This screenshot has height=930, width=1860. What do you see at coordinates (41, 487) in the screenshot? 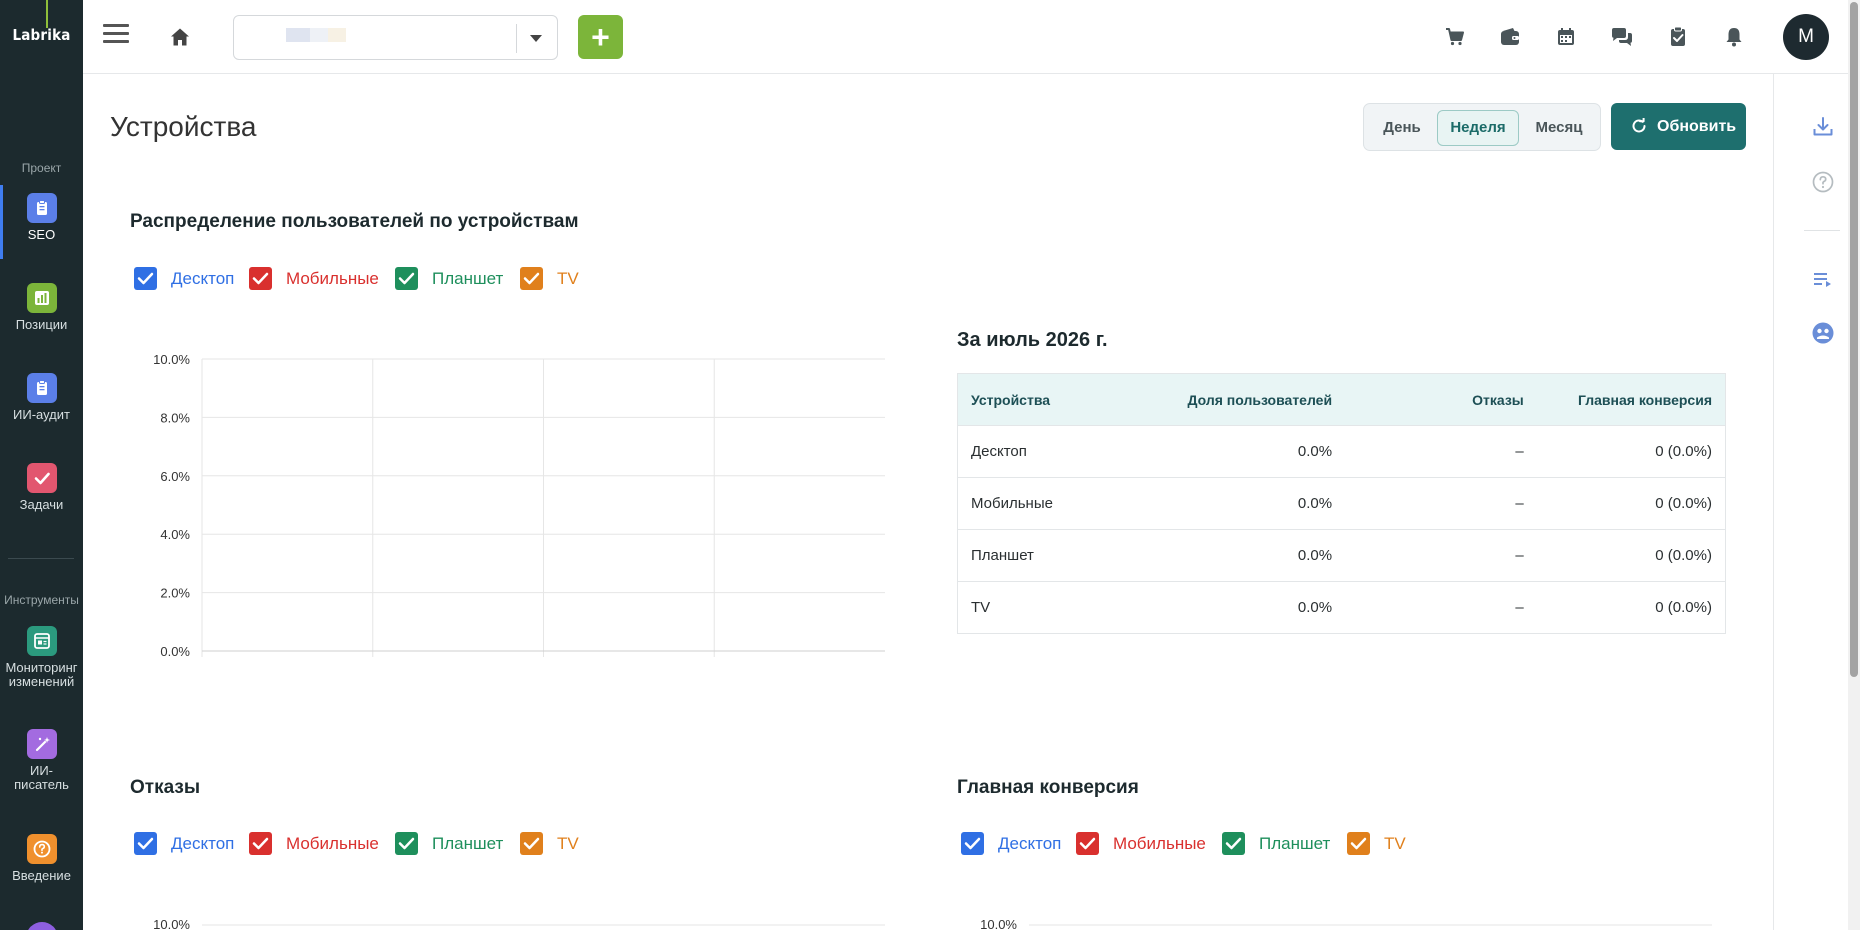
I see `sidebar-item-tasks: Задачи` at bounding box center [41, 487].